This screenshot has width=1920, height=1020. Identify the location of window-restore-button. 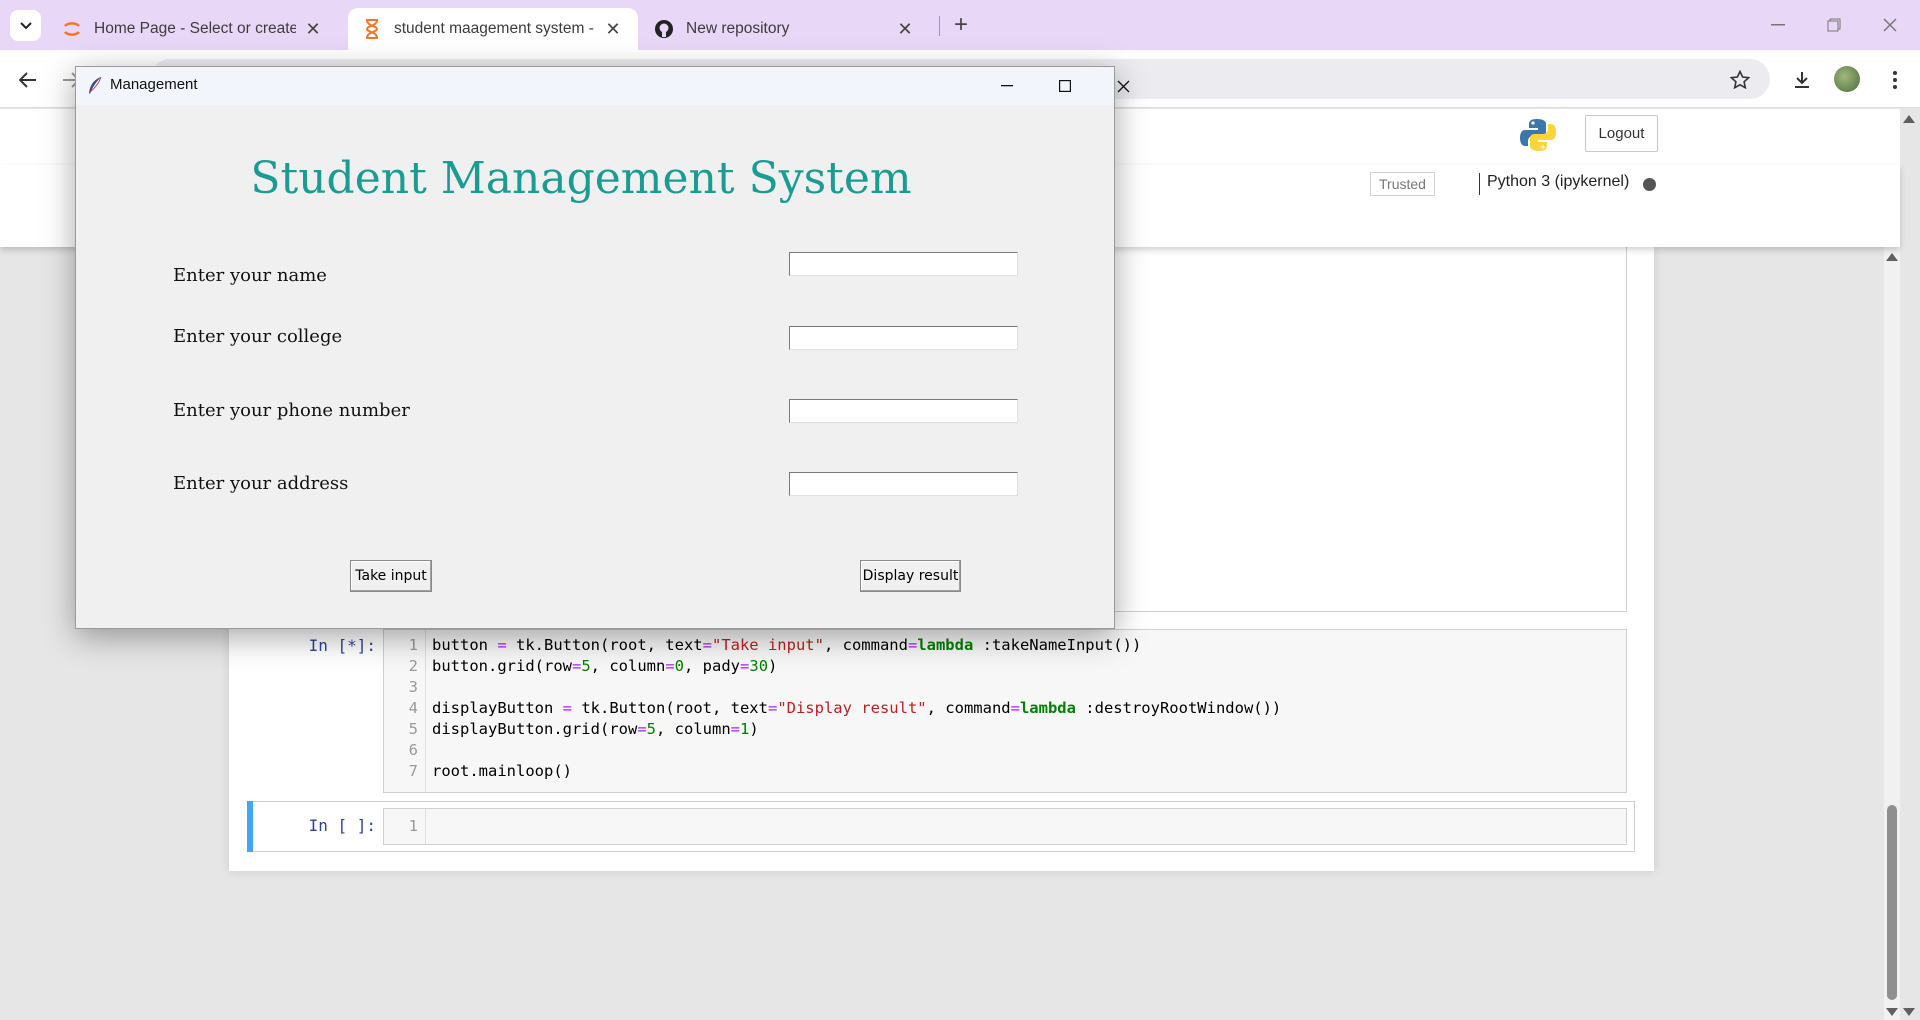
(1834, 25).